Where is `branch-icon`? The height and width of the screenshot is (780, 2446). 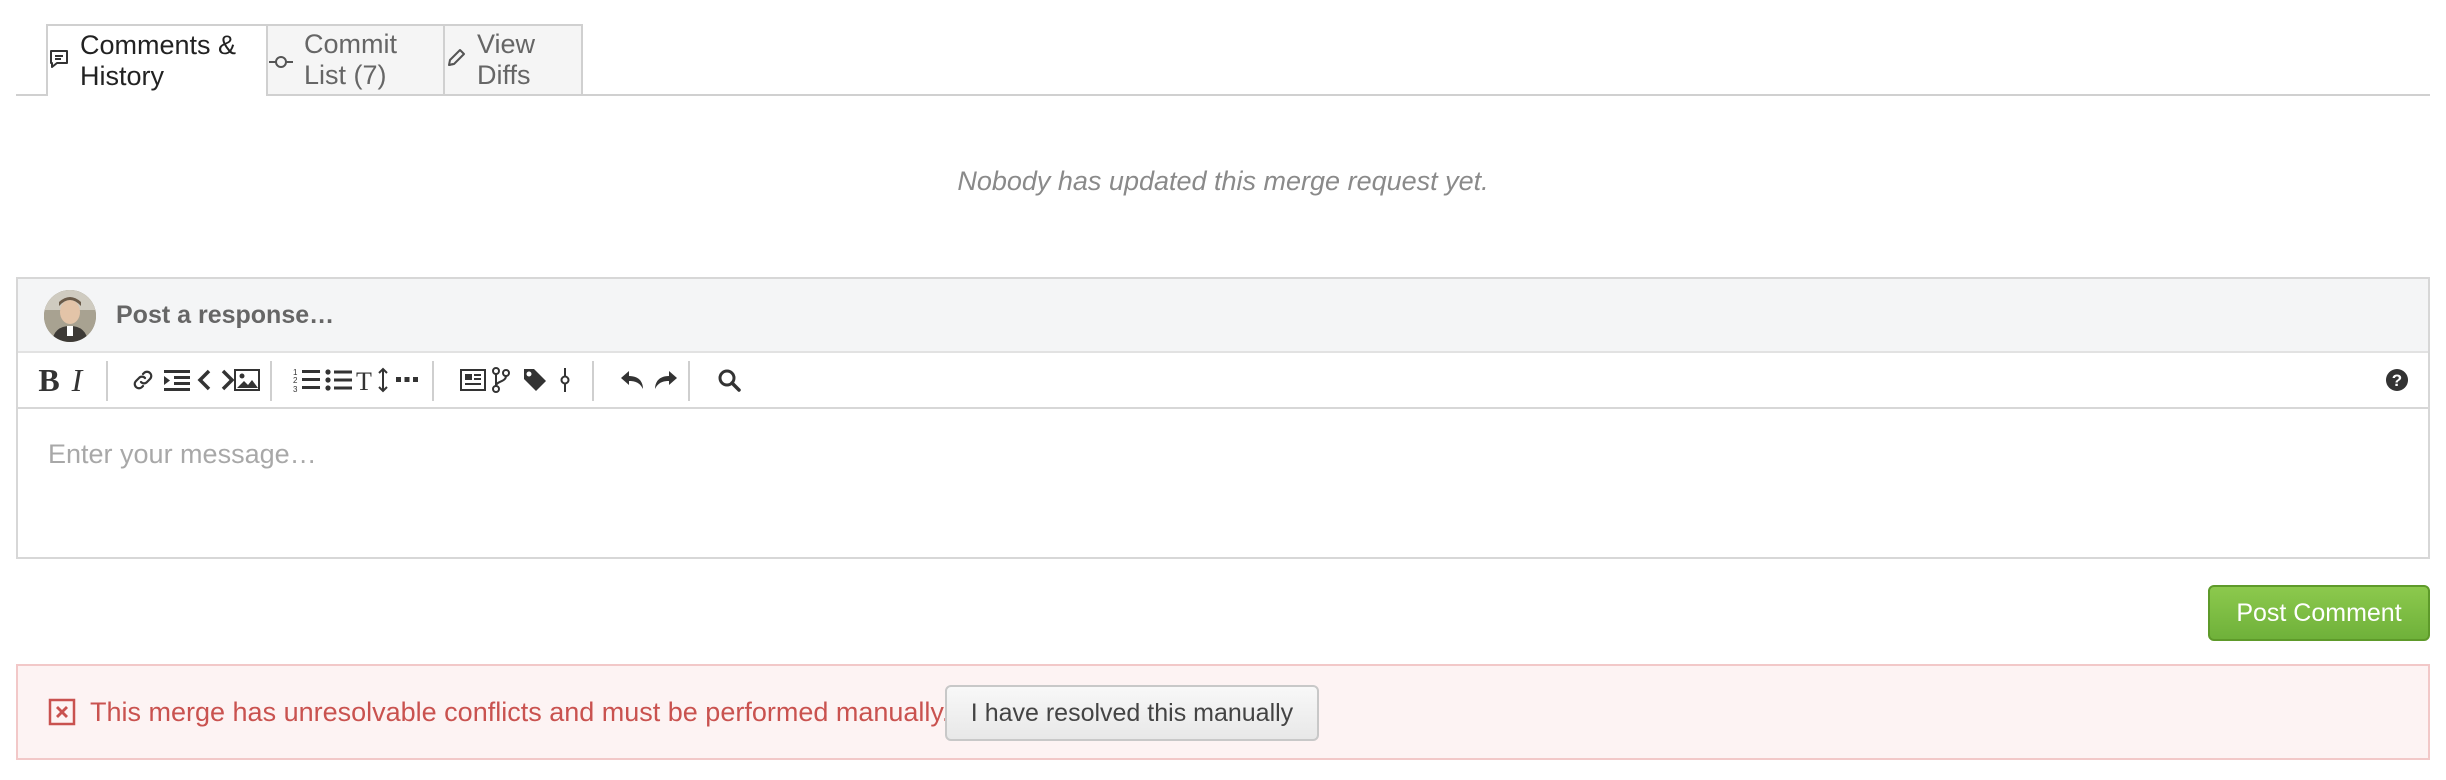
branch-icon is located at coordinates (501, 380).